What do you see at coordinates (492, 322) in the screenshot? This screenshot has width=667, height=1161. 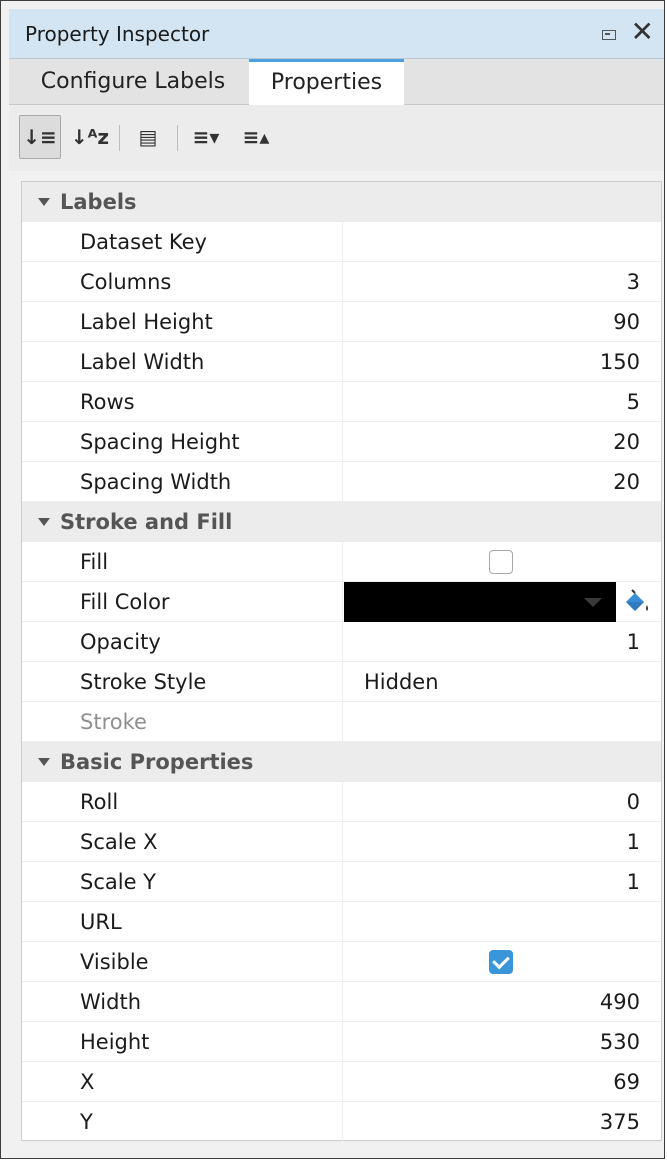 I see `property-value: 90` at bounding box center [492, 322].